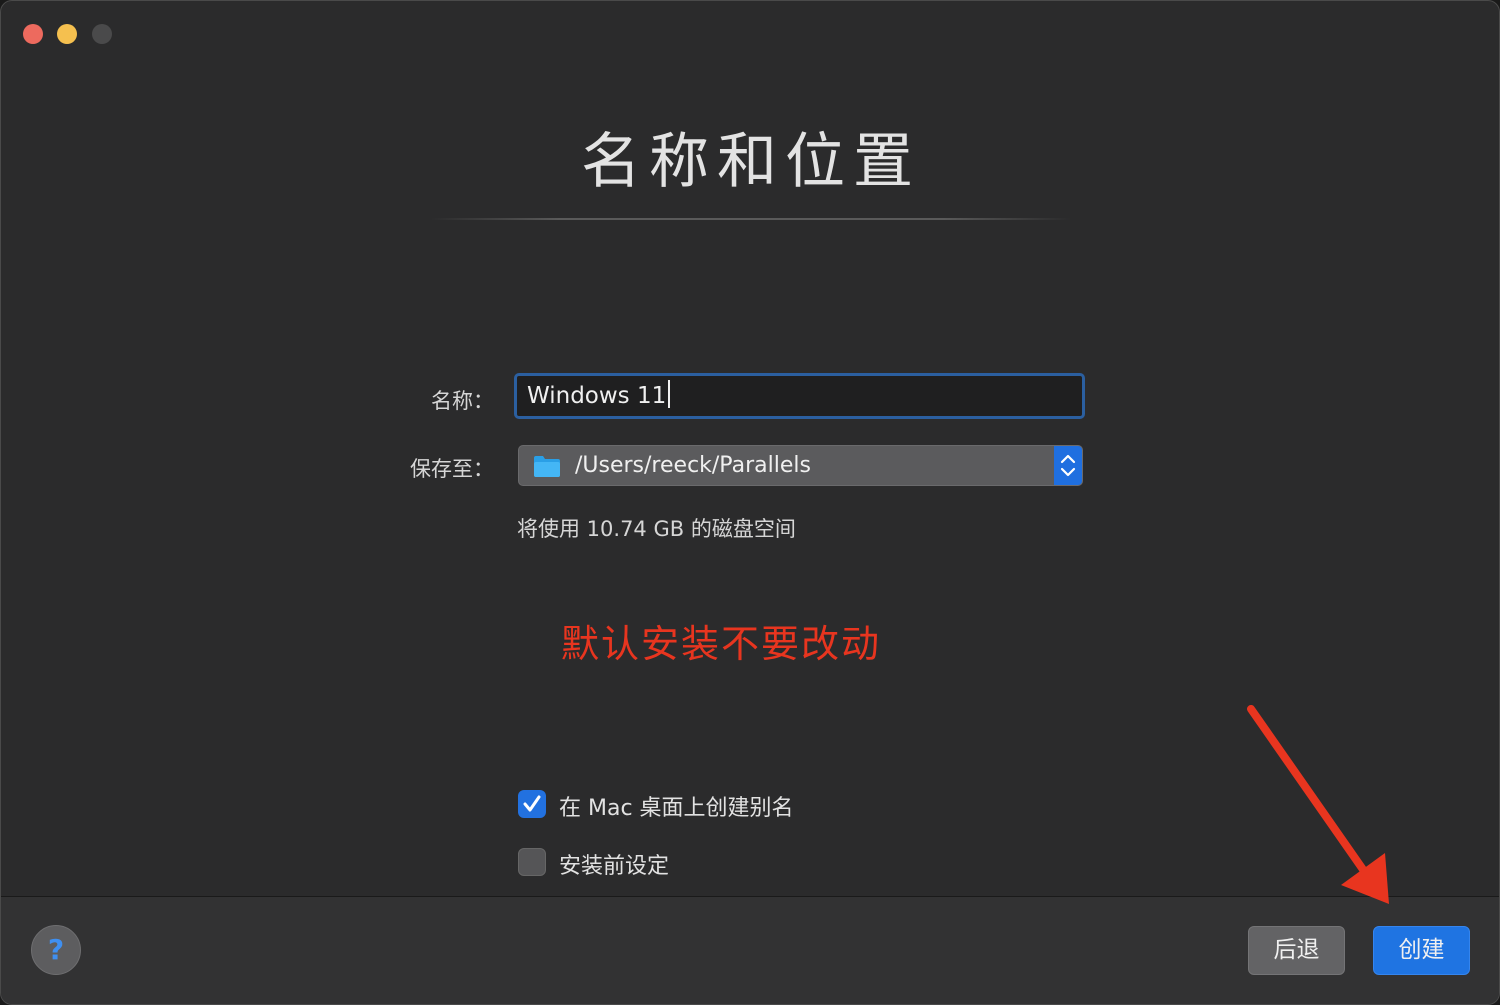  I want to click on folder-icon, so click(547, 466).